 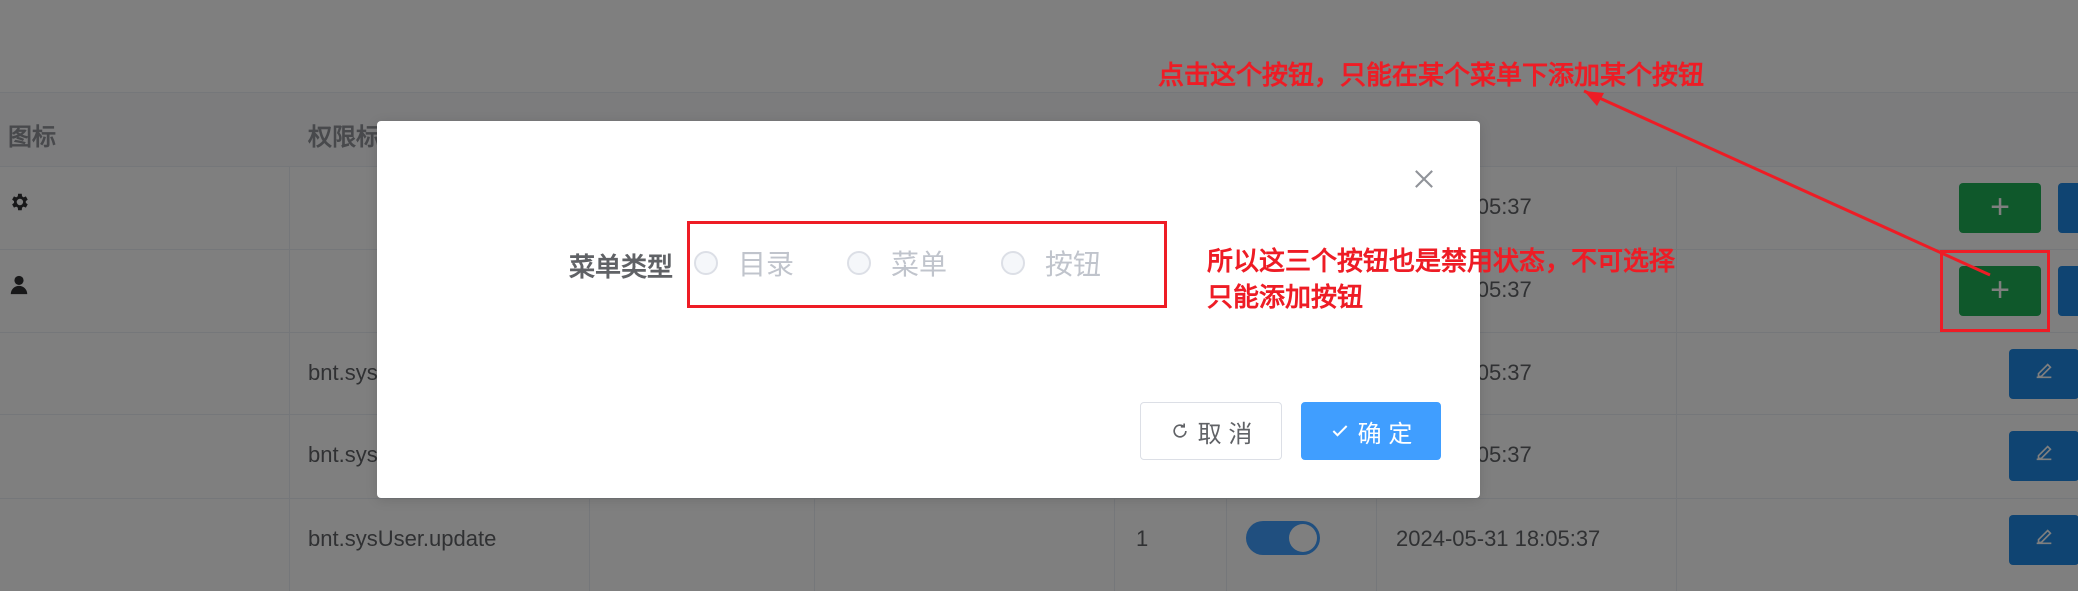 What do you see at coordinates (1340, 431) in the screenshot?
I see `check-icon` at bounding box center [1340, 431].